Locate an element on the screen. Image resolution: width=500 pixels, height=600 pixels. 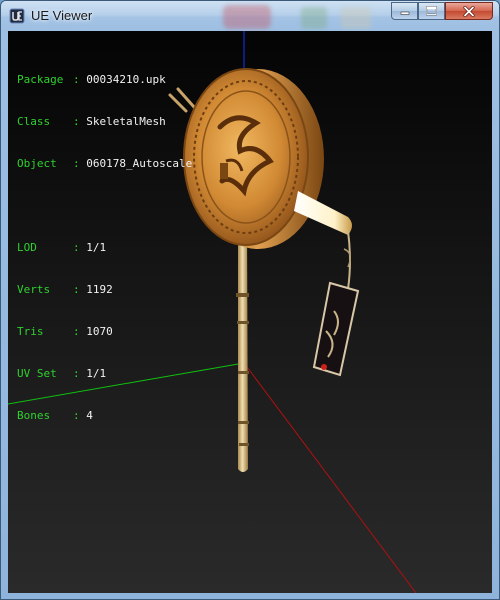
mooncake-disc is located at coordinates (253, 158).